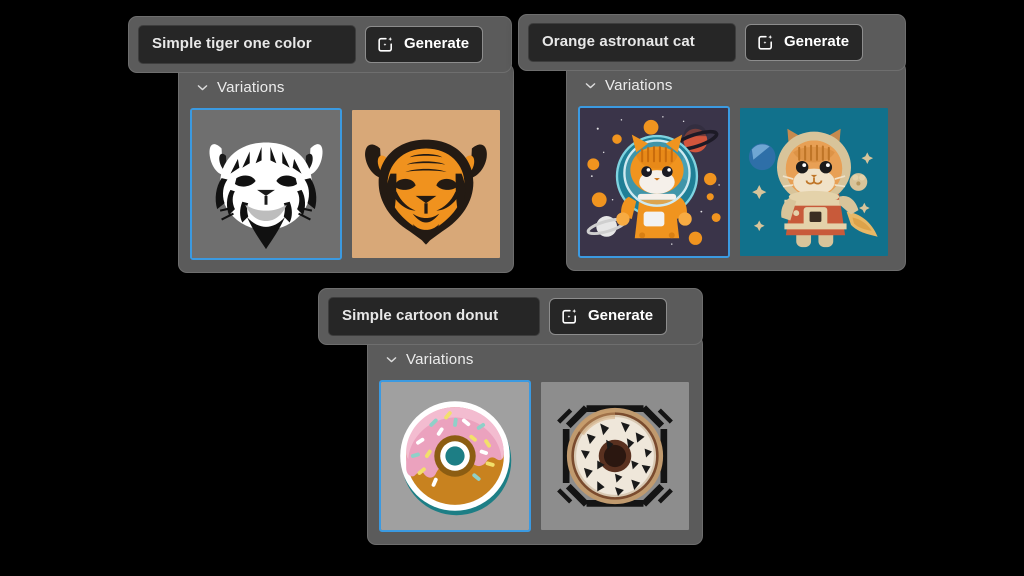  I want to click on pink-frosted-donut-sticker, so click(455, 455).